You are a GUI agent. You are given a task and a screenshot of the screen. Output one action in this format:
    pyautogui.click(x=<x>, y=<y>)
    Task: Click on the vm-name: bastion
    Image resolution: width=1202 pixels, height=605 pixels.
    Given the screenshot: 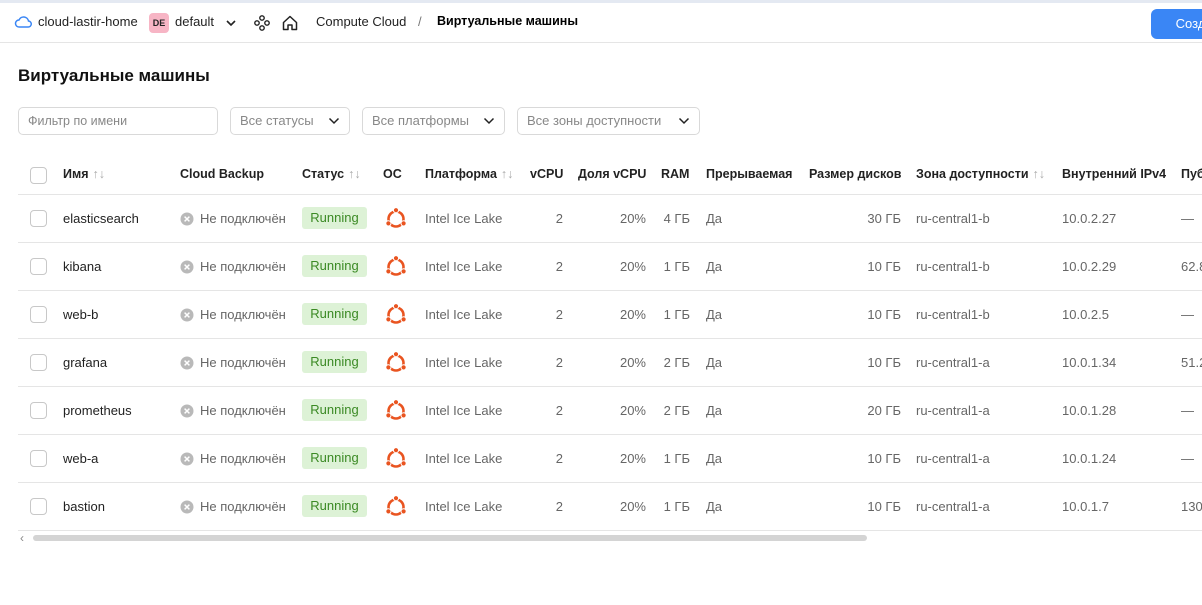 What is the action you would take?
    pyautogui.click(x=84, y=506)
    